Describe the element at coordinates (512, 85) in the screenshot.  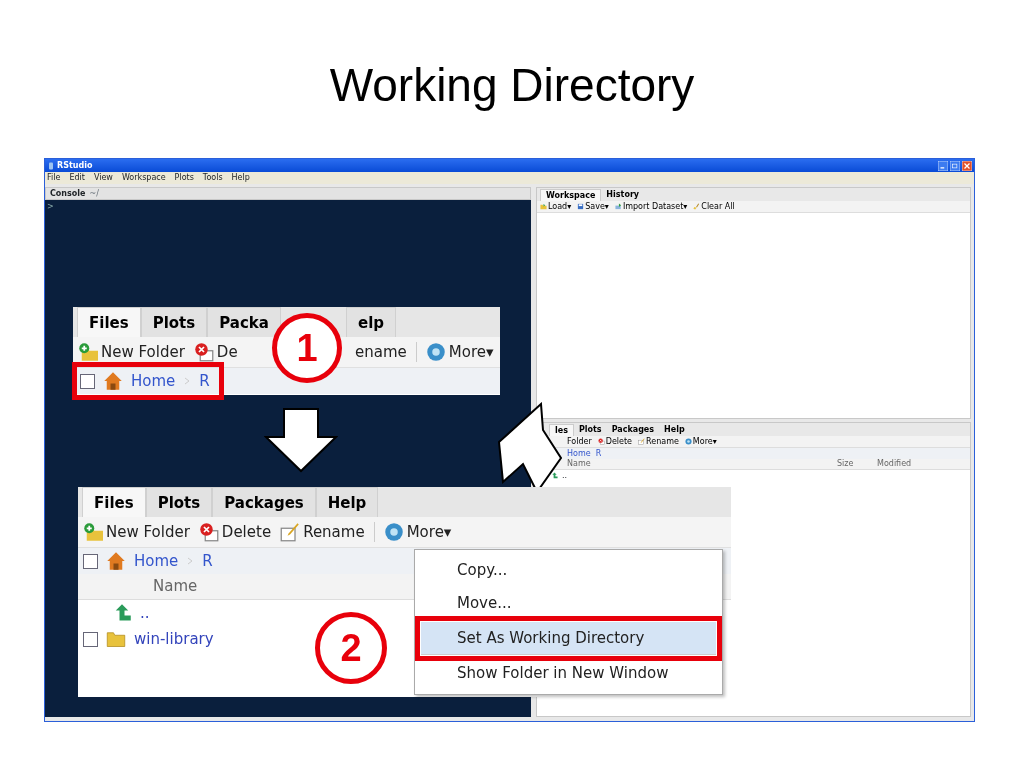
I see `slide-title: Working Directory` at that location.